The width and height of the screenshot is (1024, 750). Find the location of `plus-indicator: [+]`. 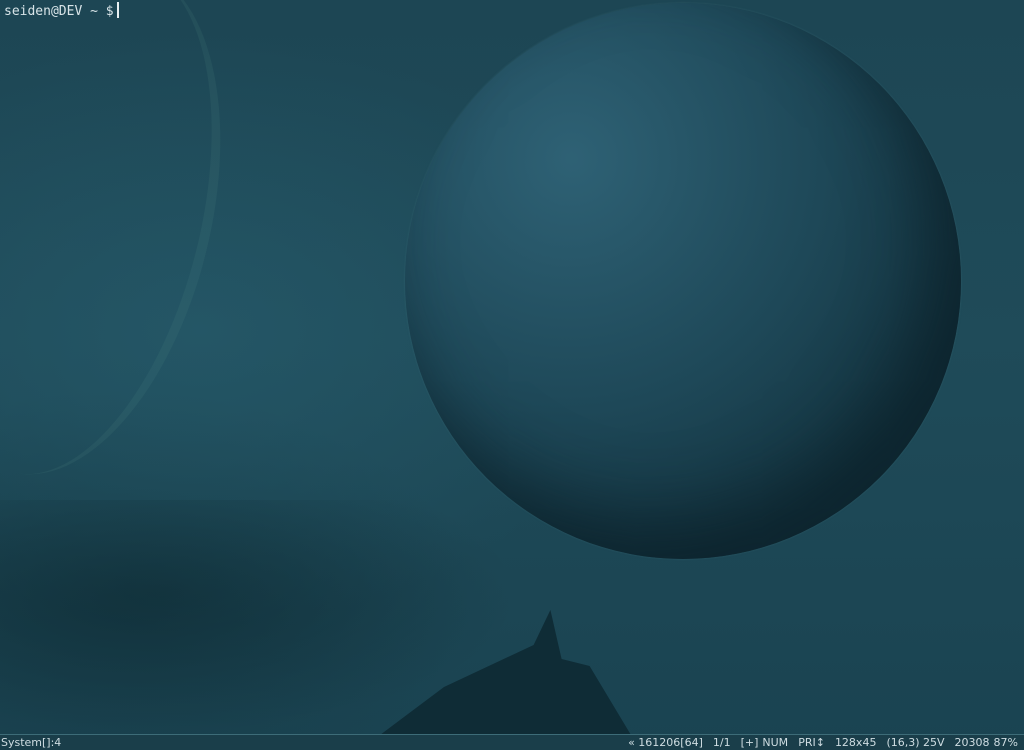

plus-indicator: [+] is located at coordinates (750, 742).